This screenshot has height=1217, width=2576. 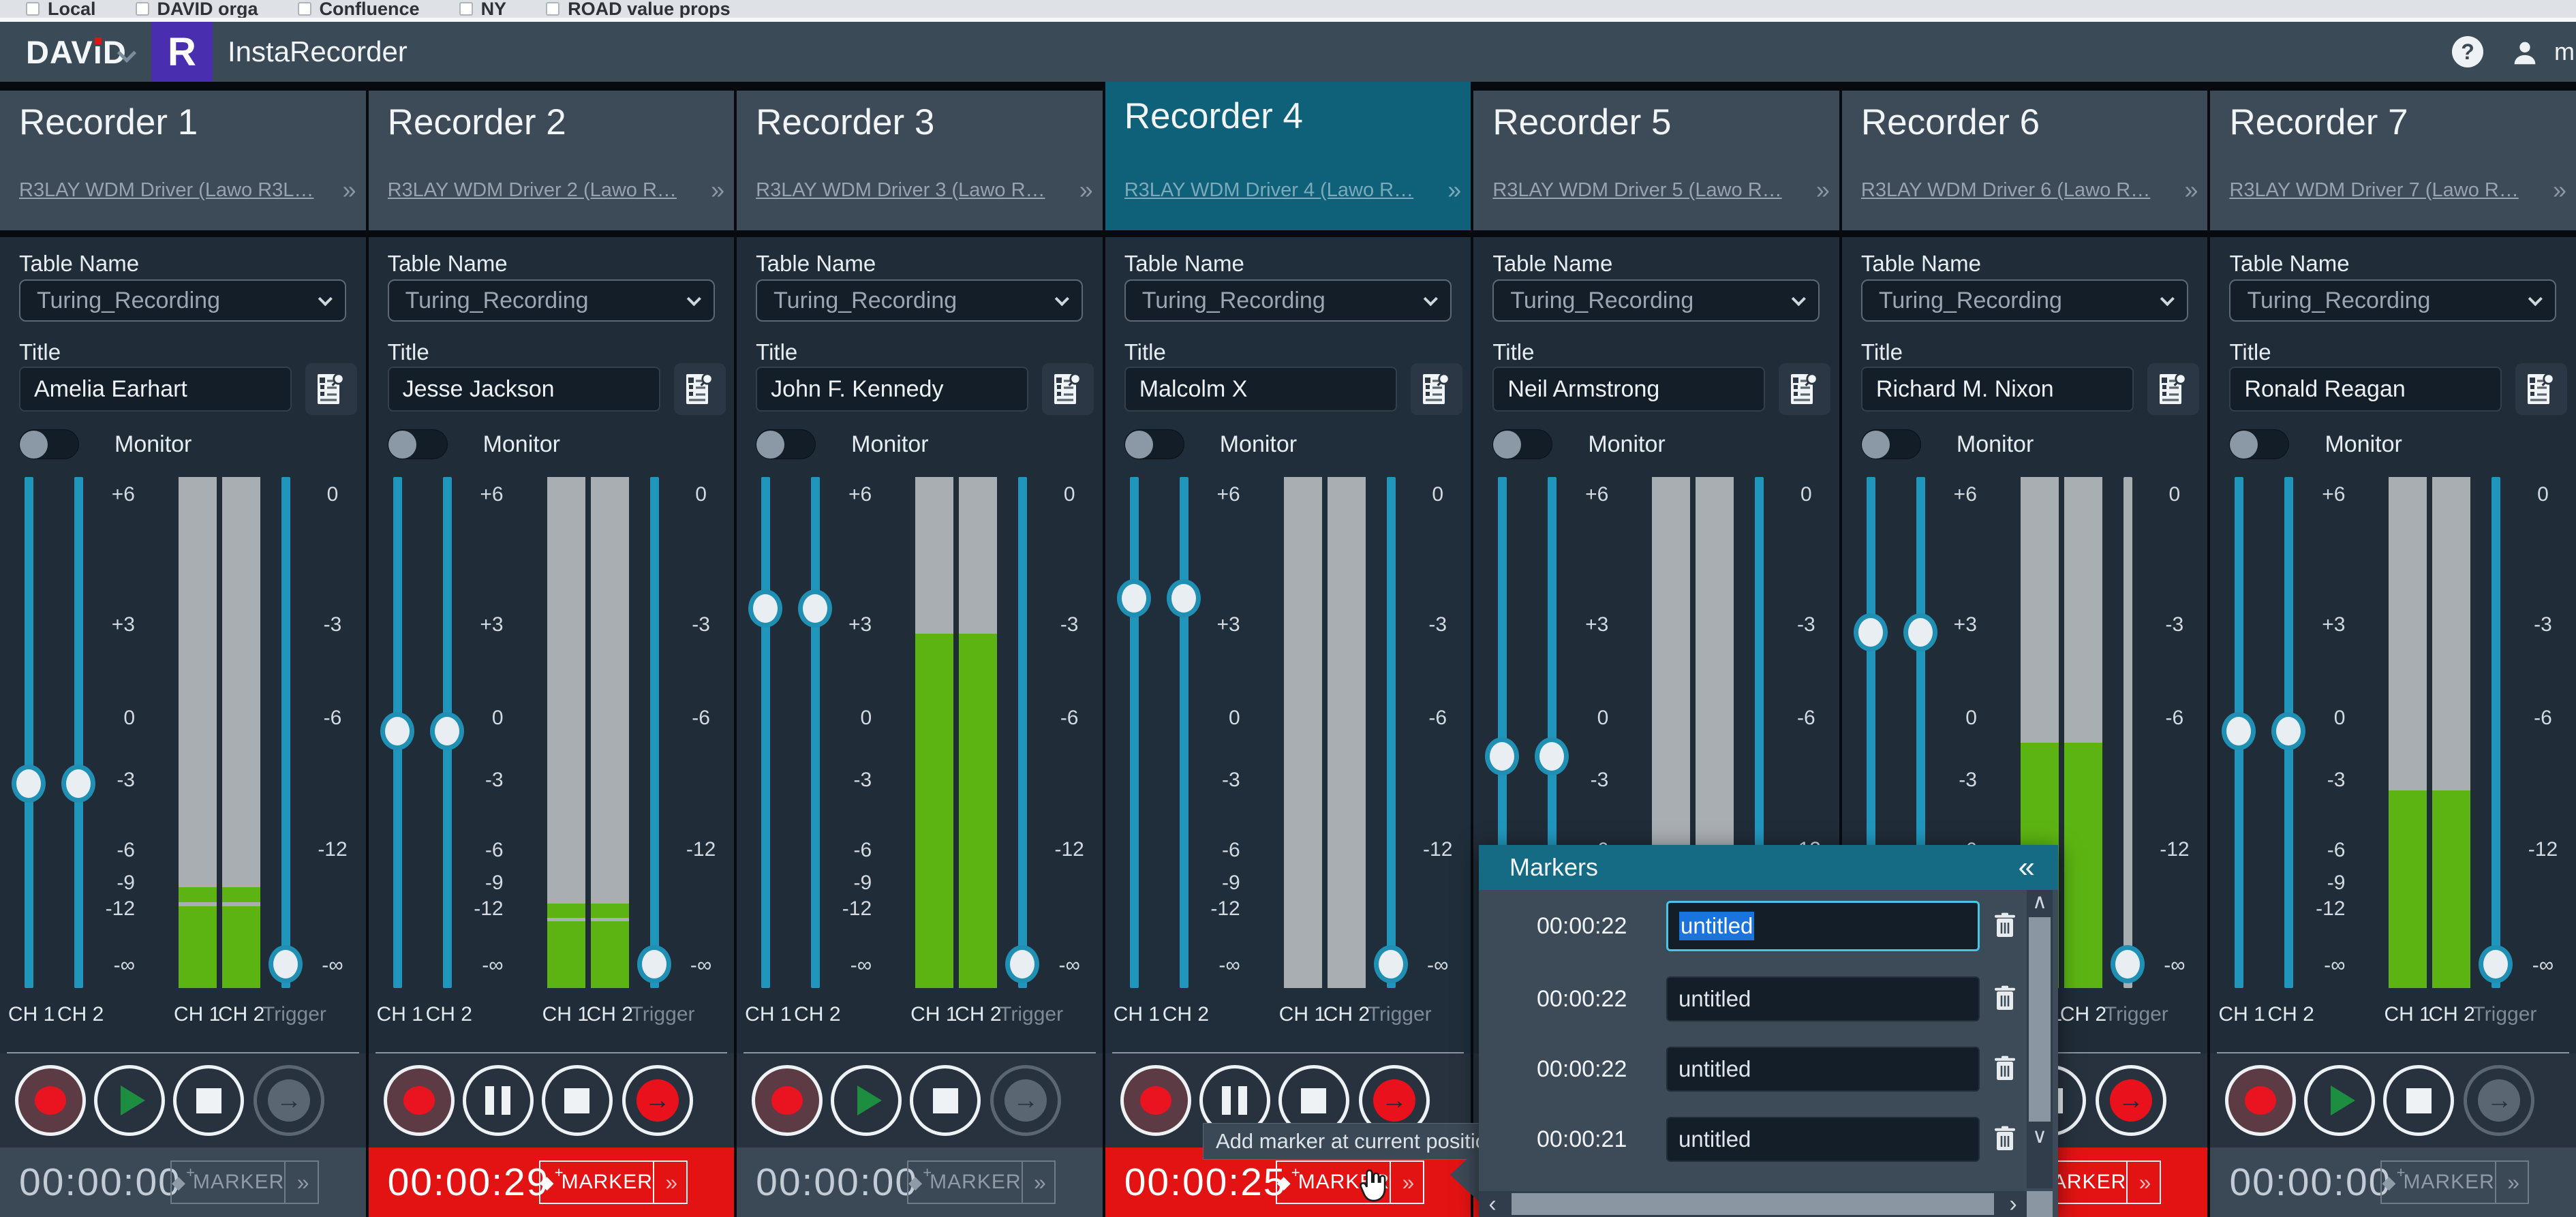 What do you see at coordinates (498, 1100) in the screenshot?
I see `pause-button` at bounding box center [498, 1100].